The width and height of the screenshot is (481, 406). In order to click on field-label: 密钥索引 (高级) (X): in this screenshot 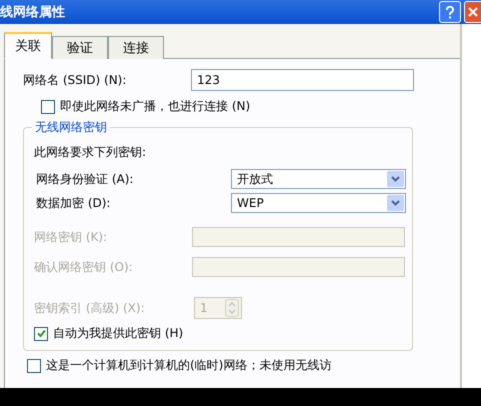, I will do `click(90, 308)`.